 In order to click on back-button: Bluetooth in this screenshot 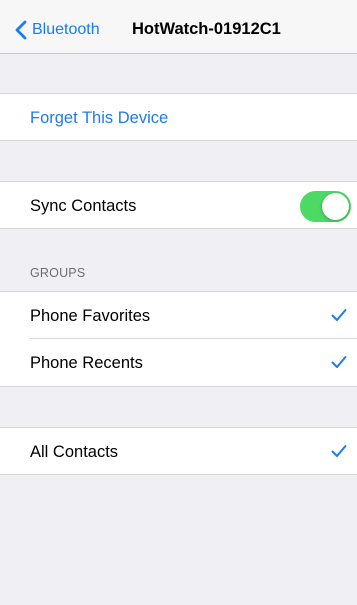, I will do `click(57, 30)`.